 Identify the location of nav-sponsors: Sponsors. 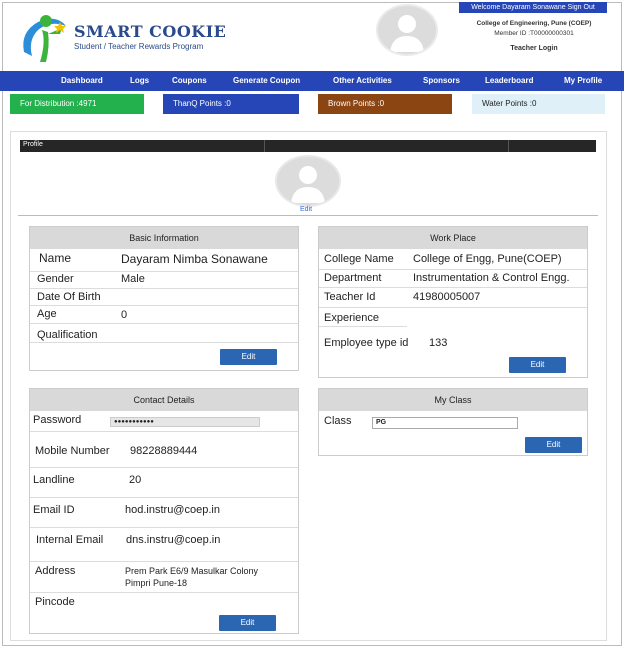
(441, 81).